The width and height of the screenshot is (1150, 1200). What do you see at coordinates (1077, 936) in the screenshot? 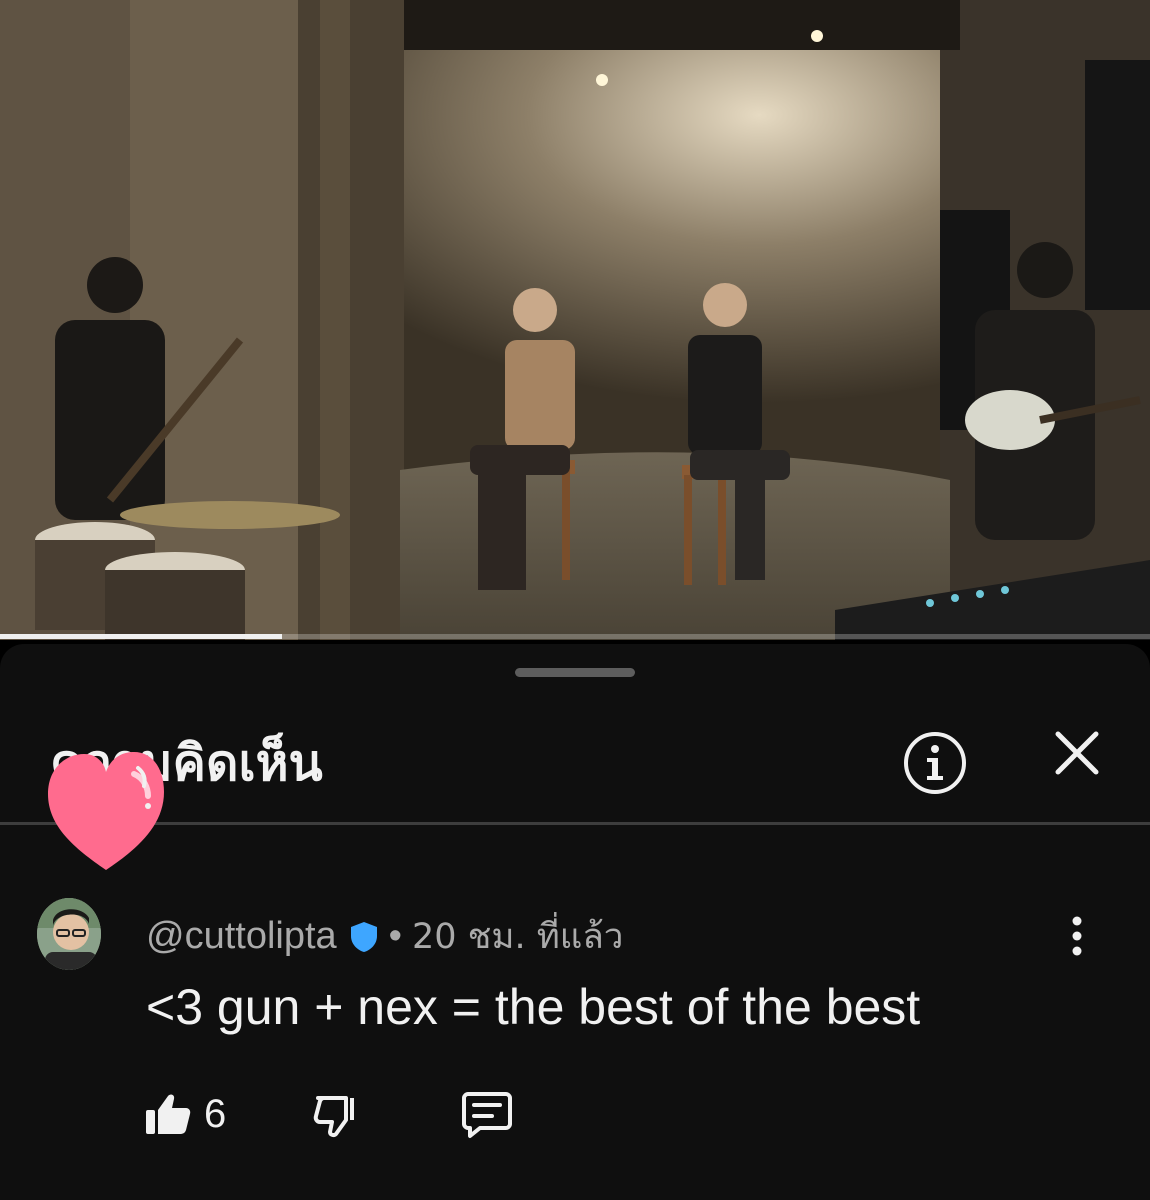
I see `more-vertical-icon` at bounding box center [1077, 936].